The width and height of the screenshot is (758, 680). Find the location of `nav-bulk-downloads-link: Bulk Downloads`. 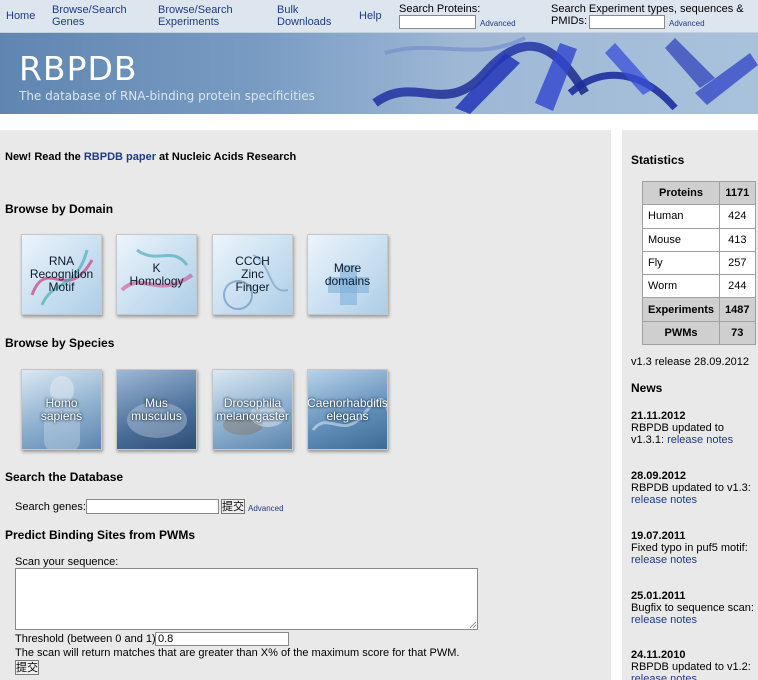

nav-bulk-downloads-link: Bulk Downloads is located at coordinates (304, 16).